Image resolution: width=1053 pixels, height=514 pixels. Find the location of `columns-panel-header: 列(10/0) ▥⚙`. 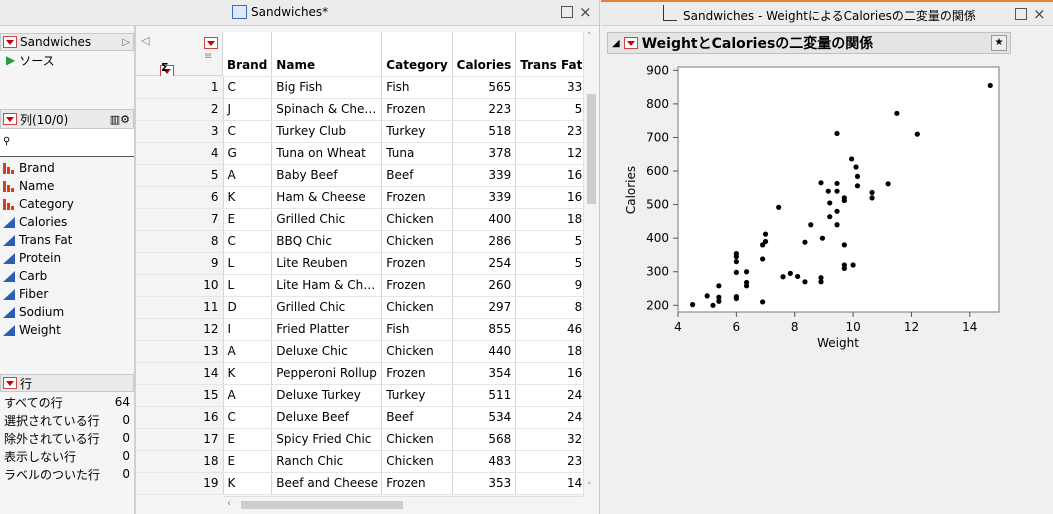

columns-panel-header: 列(10/0) ▥⚙ is located at coordinates (67, 119).